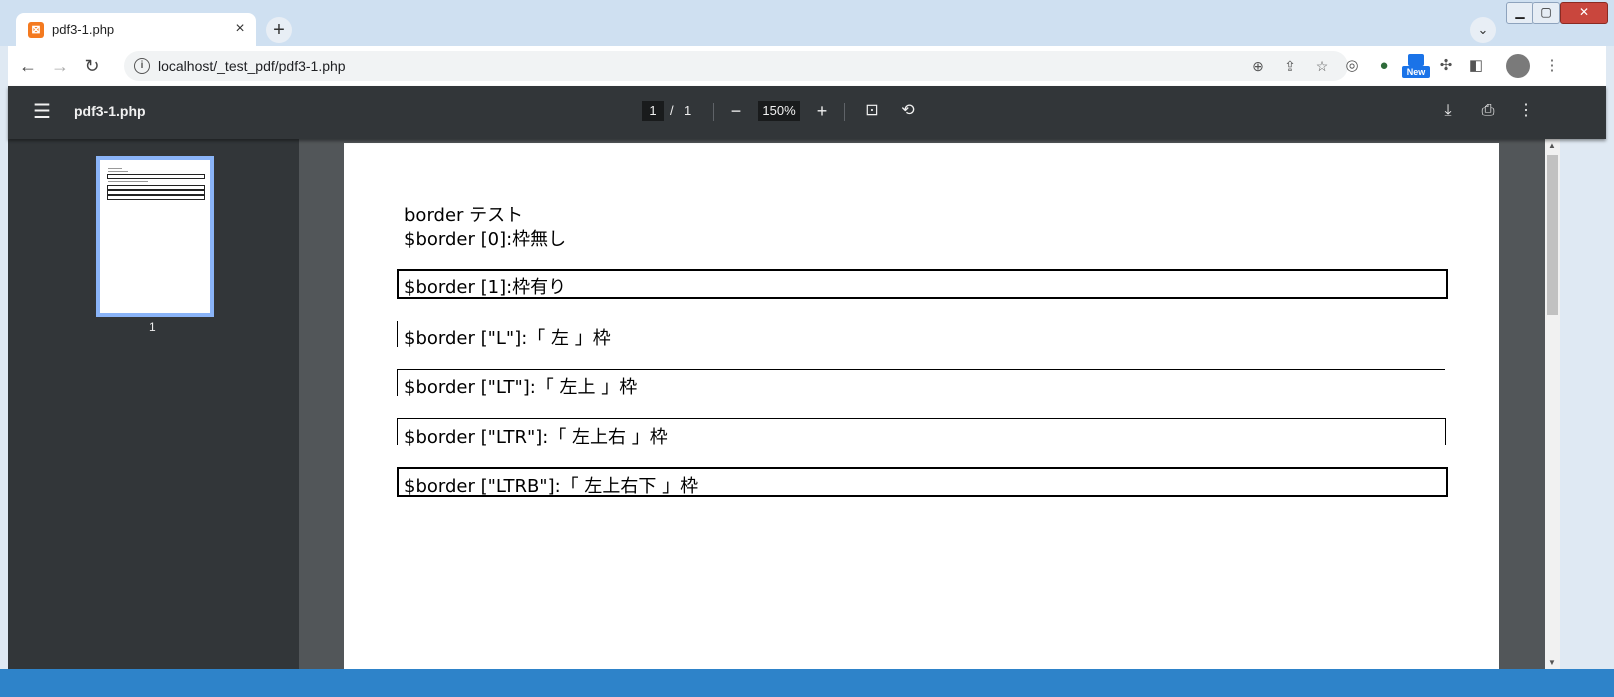 Image resolution: width=1614 pixels, height=697 pixels. I want to click on scrollbar-thumb, so click(1552, 235).